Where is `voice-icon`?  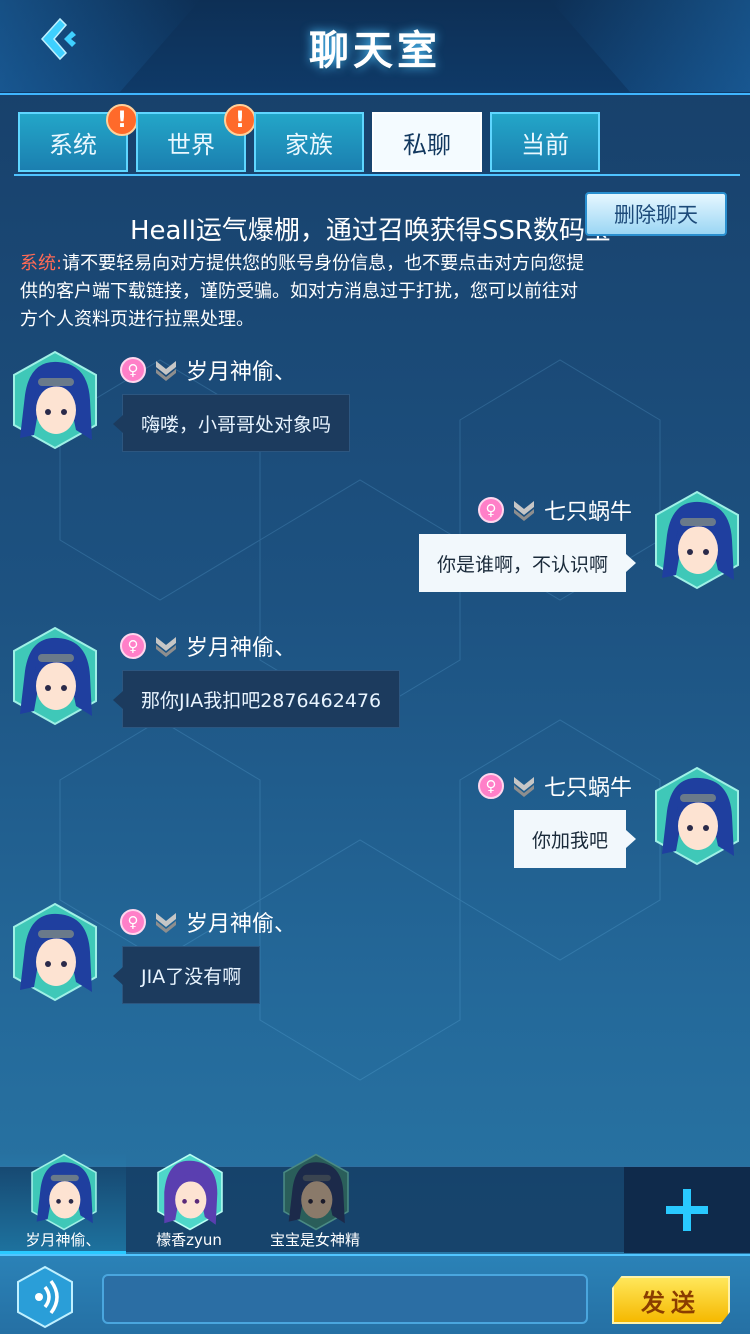 voice-icon is located at coordinates (45, 1297).